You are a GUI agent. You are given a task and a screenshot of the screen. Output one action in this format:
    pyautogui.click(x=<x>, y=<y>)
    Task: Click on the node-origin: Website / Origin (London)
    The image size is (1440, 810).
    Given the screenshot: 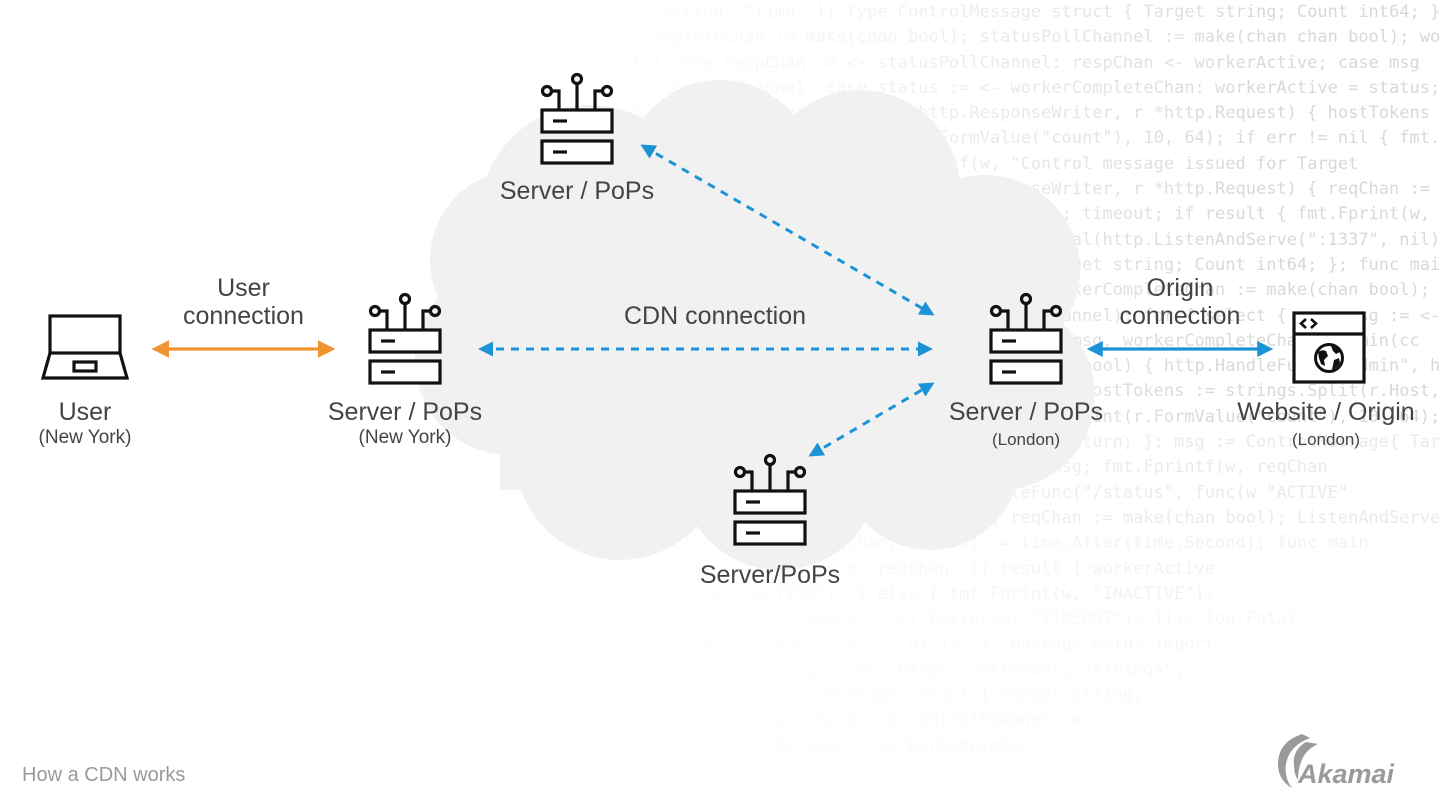 What is the action you would take?
    pyautogui.click(x=1326, y=424)
    